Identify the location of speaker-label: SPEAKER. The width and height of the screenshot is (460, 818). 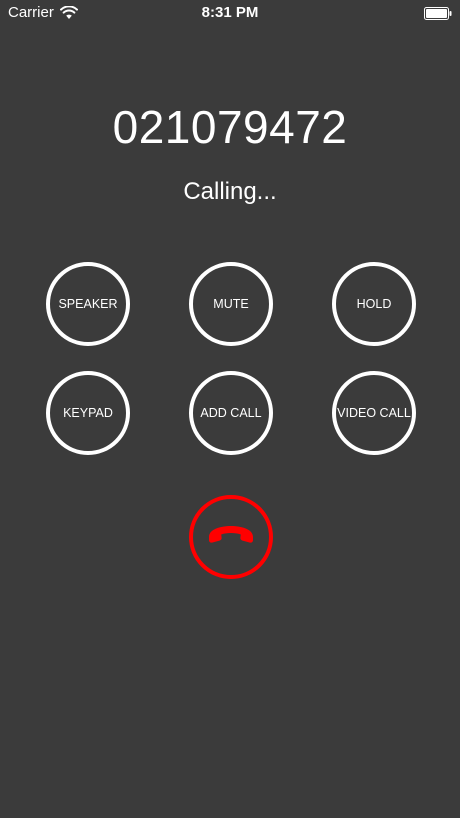
(88, 304).